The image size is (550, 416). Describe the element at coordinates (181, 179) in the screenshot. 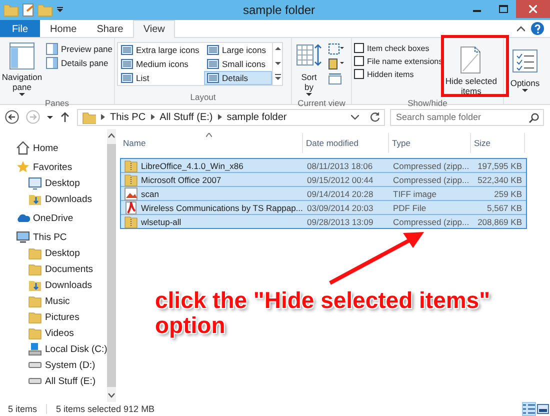

I see `file-name: Microsoft Office 2007` at that location.